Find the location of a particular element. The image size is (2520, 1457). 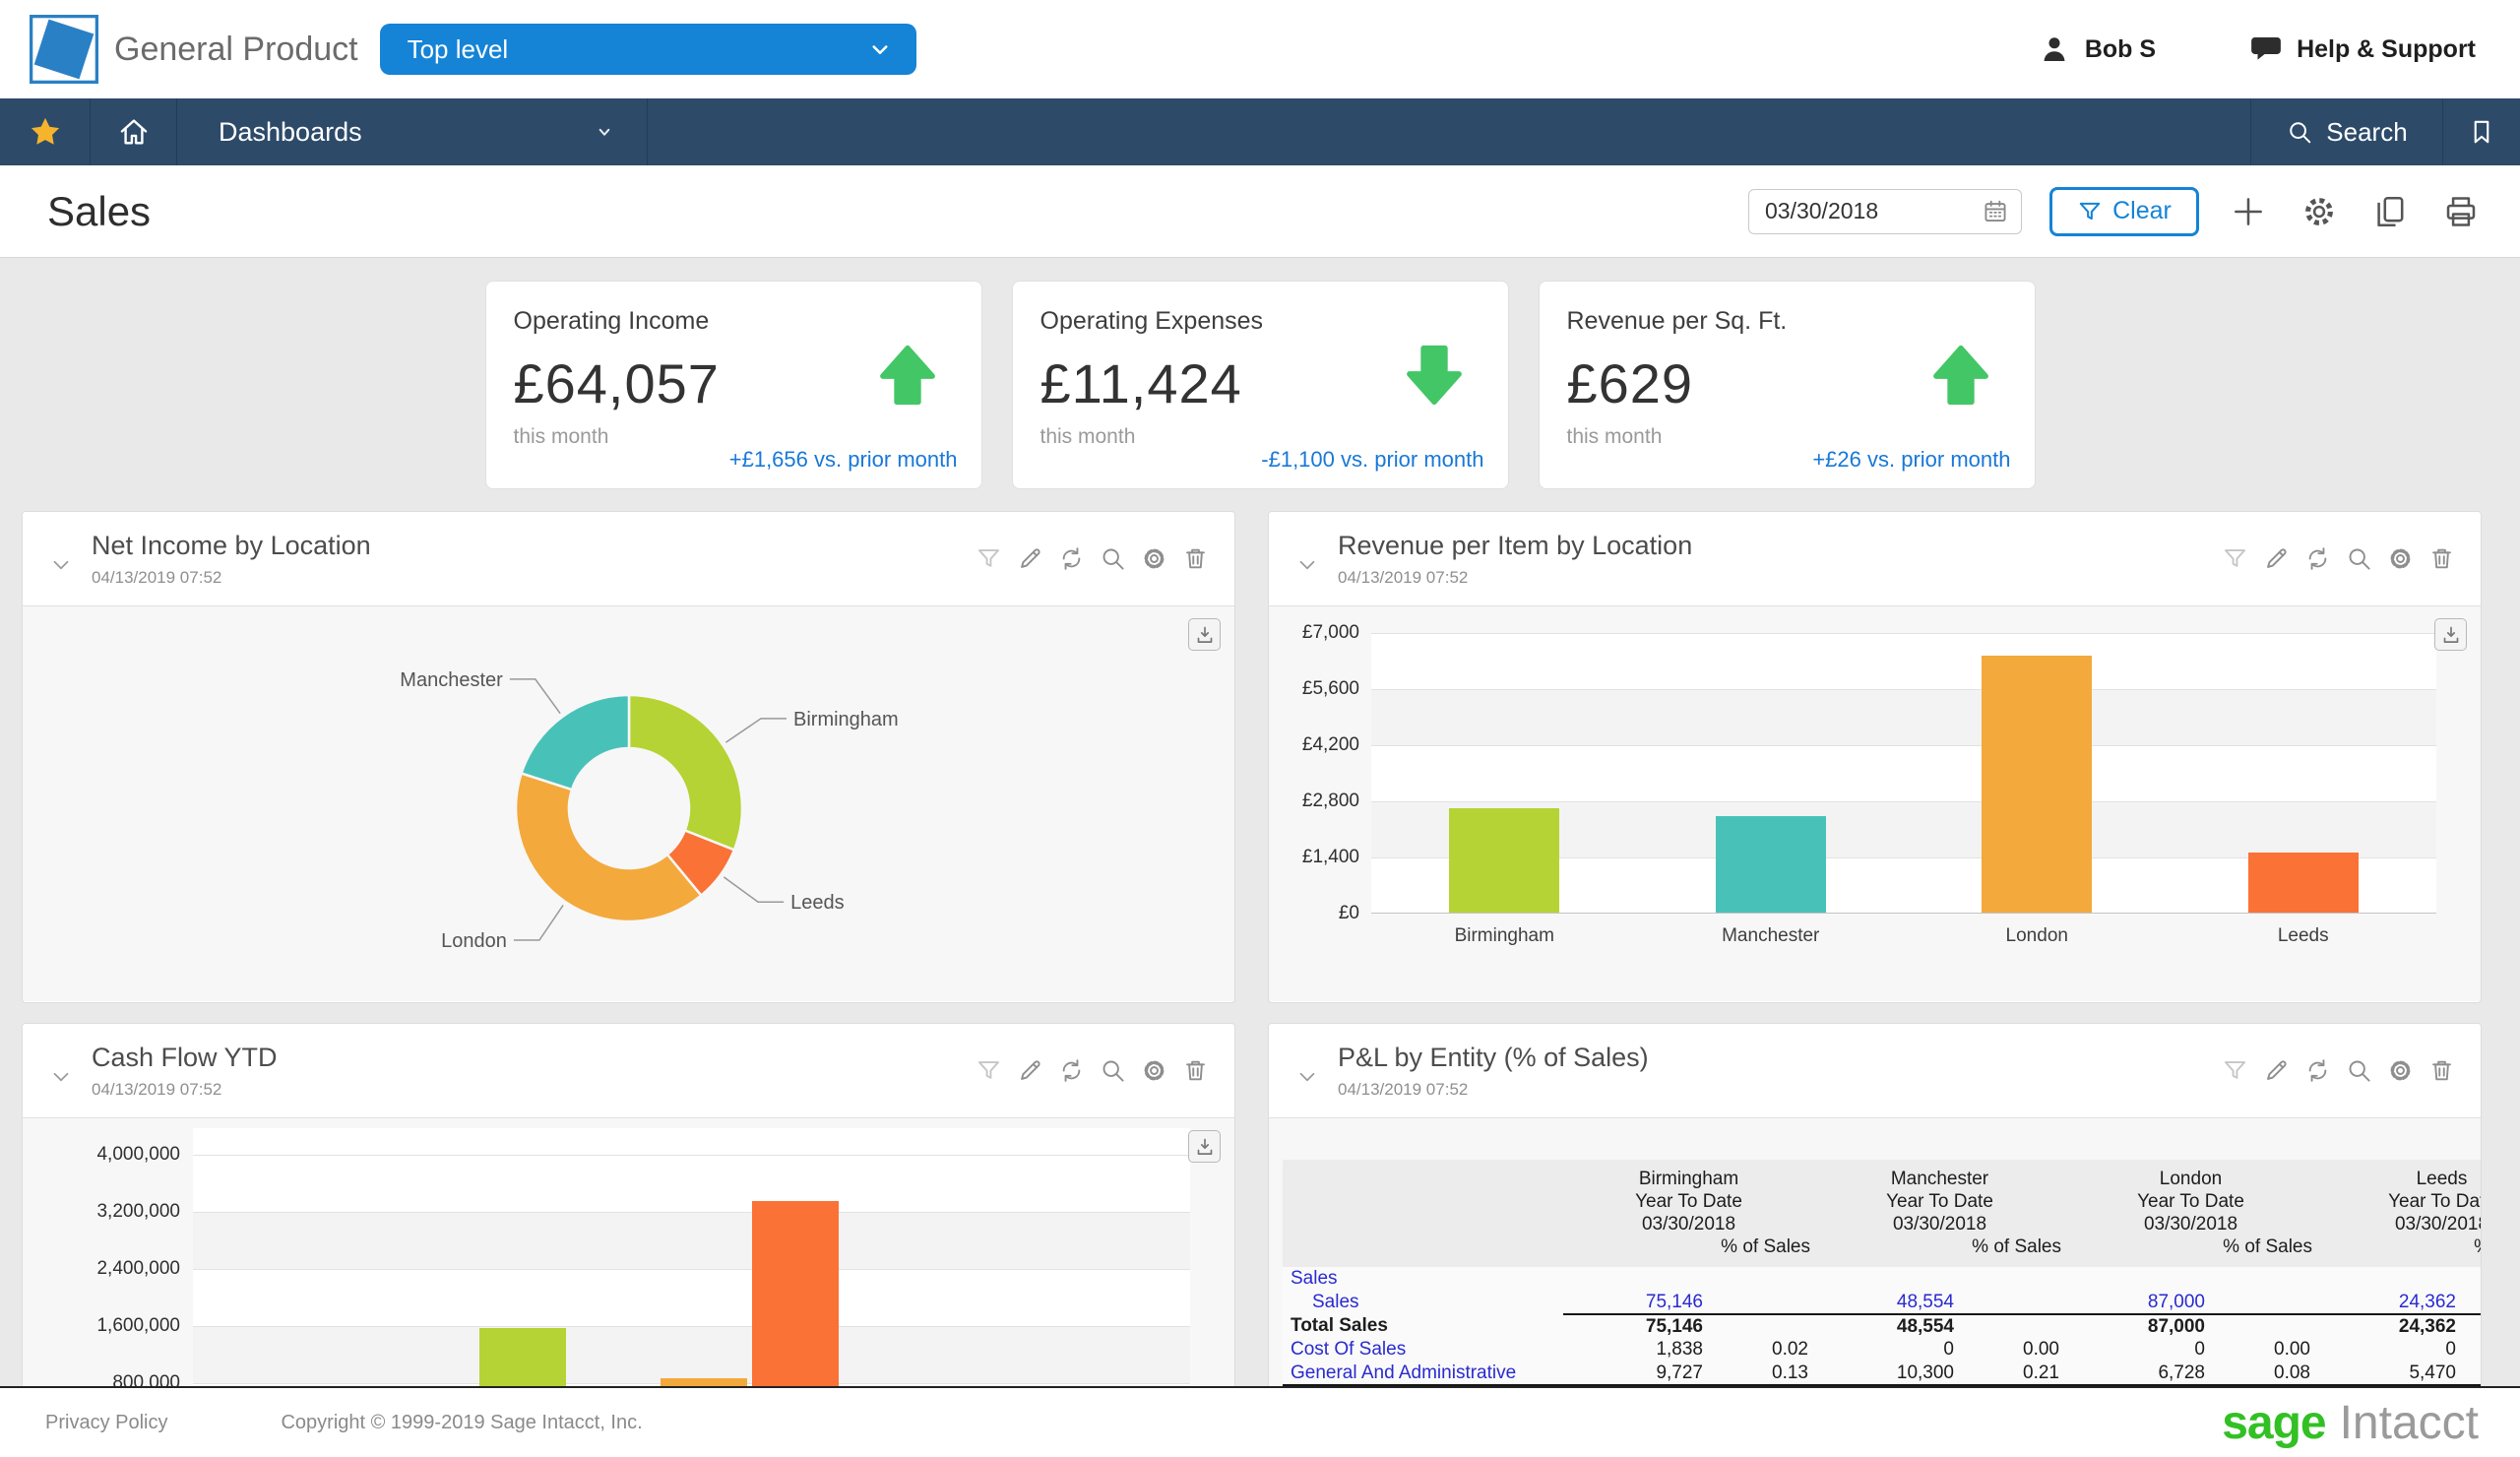

bar-leeds is located at coordinates (2303, 883).